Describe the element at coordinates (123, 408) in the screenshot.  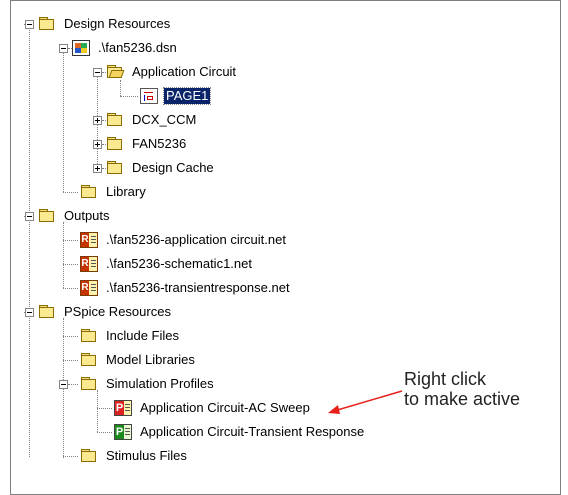
I see `simulation-profile-icon: P` at that location.